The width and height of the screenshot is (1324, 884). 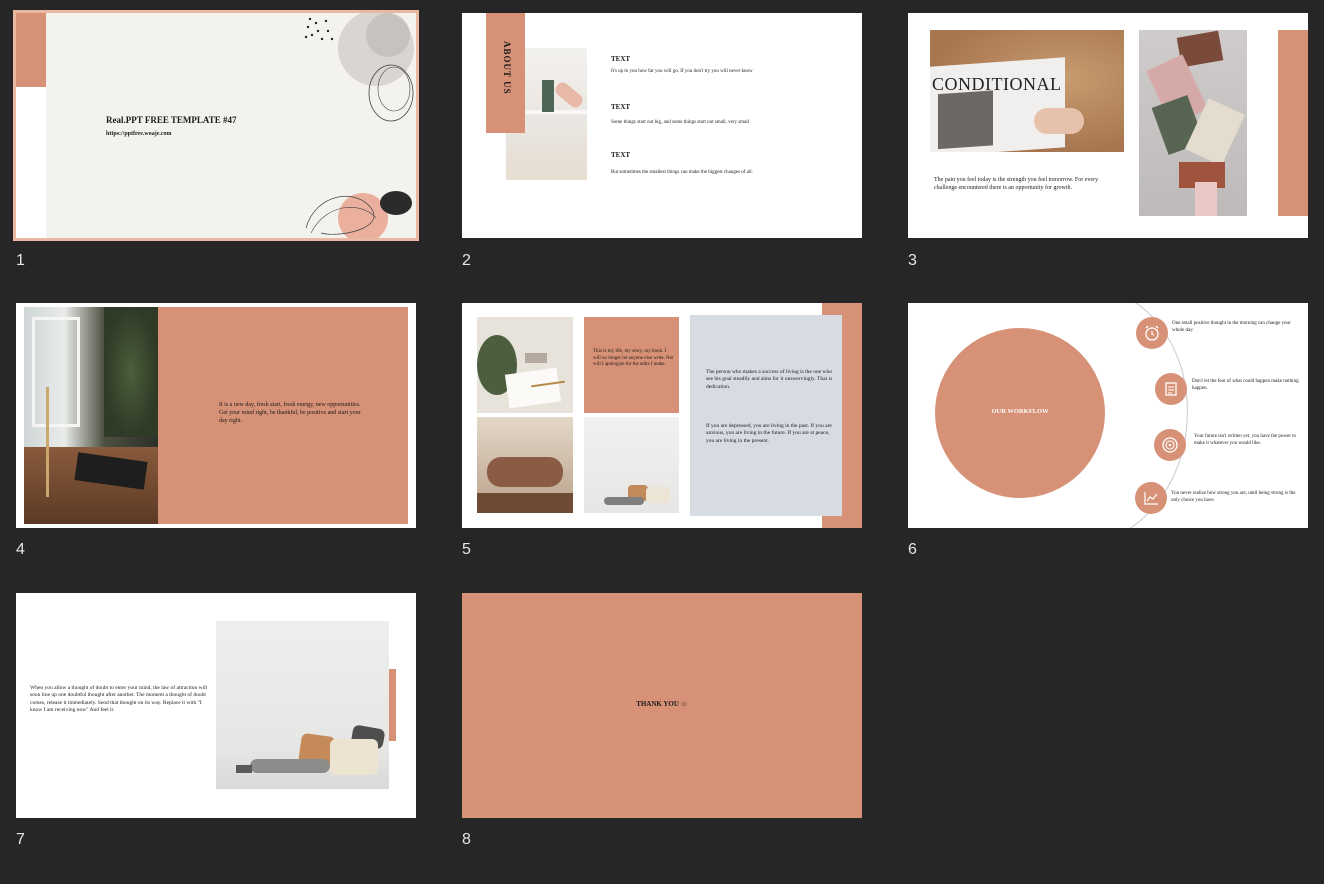 What do you see at coordinates (621, 155) in the screenshot?
I see `text-heading-3: TEXT` at bounding box center [621, 155].